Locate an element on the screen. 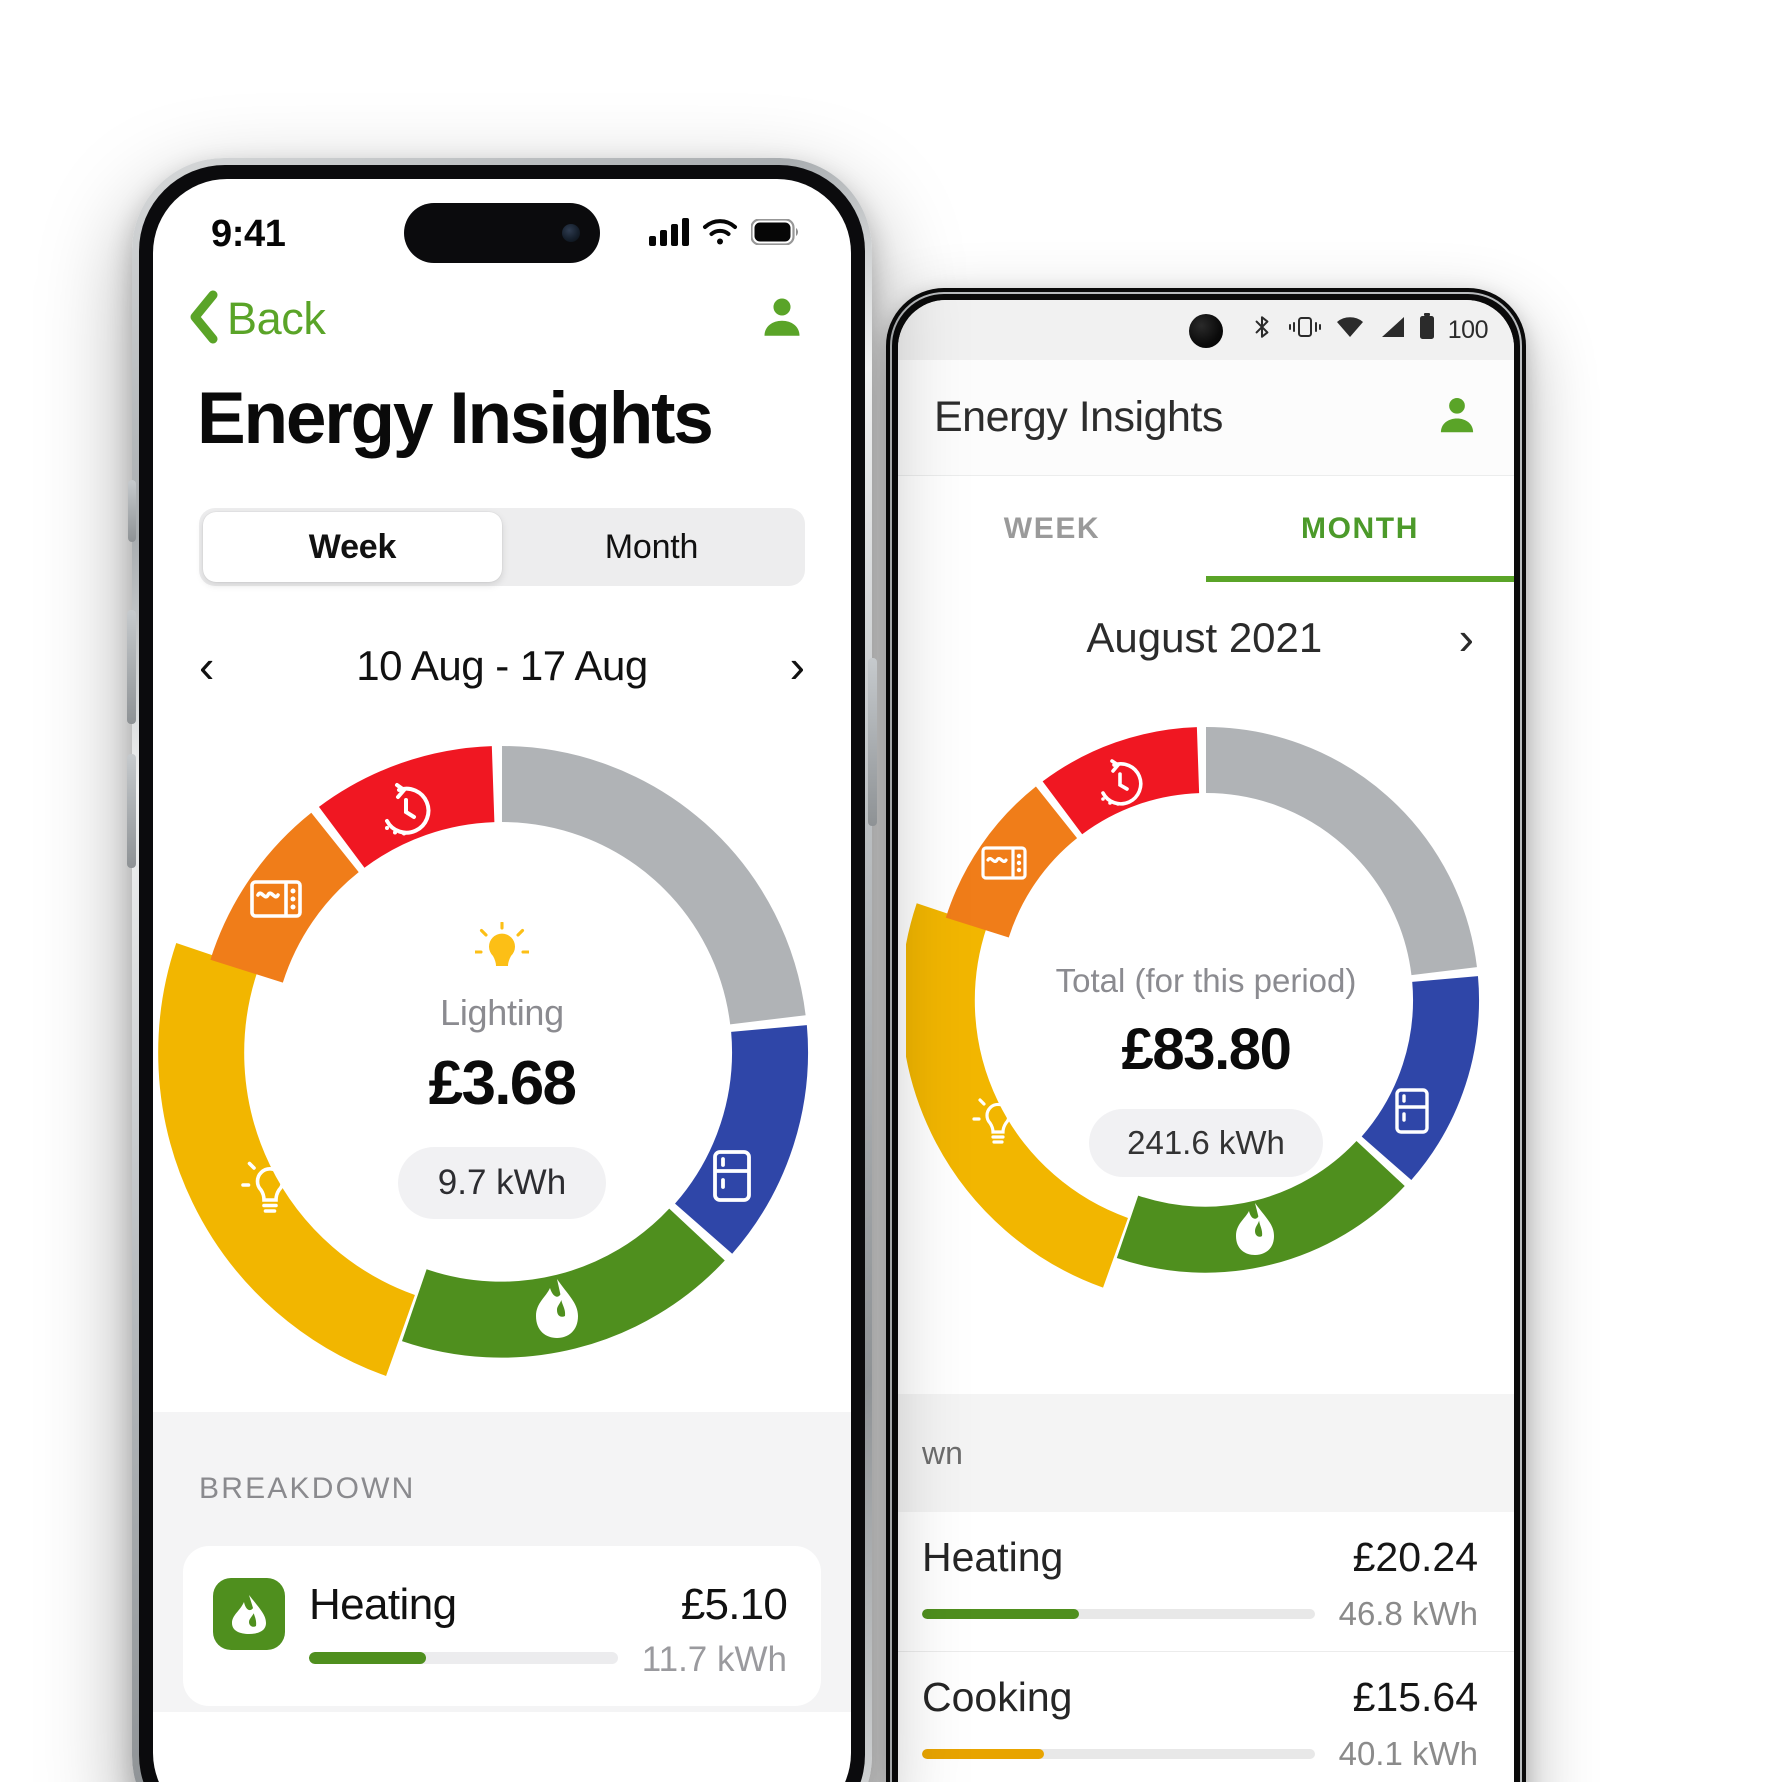 Image resolution: width=1782 pixels, height=1782 pixels. donut-center-label: Lighting is located at coordinates (502, 1012).